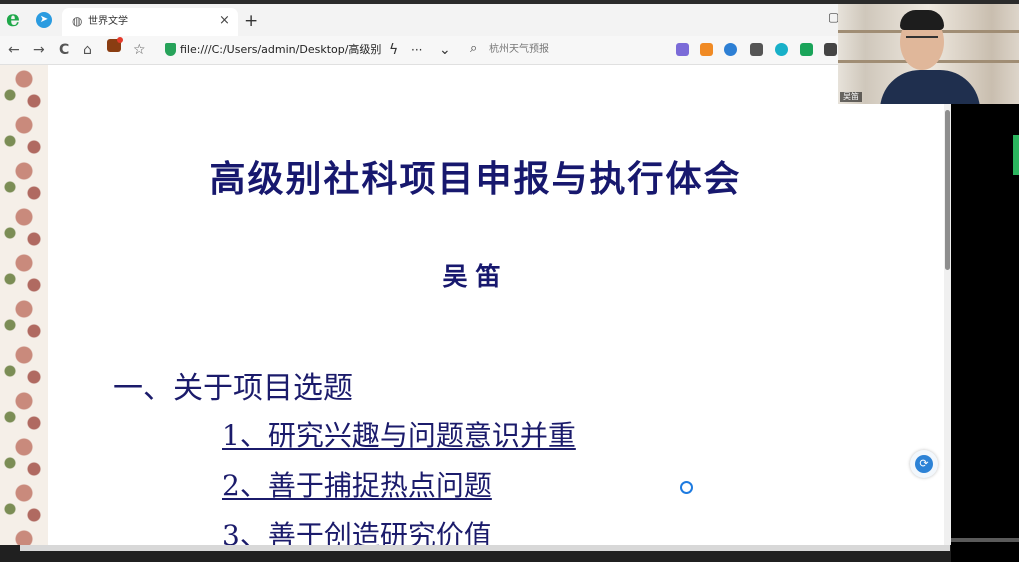  Describe the element at coordinates (233, 388) in the screenshot. I see `section-heading: 一、关于项目选题` at that location.